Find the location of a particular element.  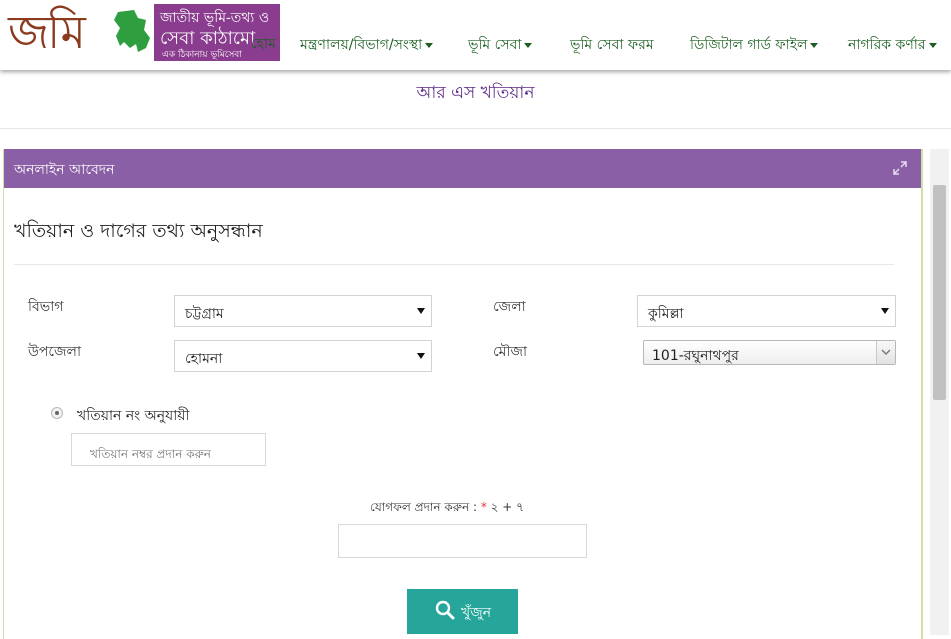

nav-item-home: হোম is located at coordinates (263, 44).